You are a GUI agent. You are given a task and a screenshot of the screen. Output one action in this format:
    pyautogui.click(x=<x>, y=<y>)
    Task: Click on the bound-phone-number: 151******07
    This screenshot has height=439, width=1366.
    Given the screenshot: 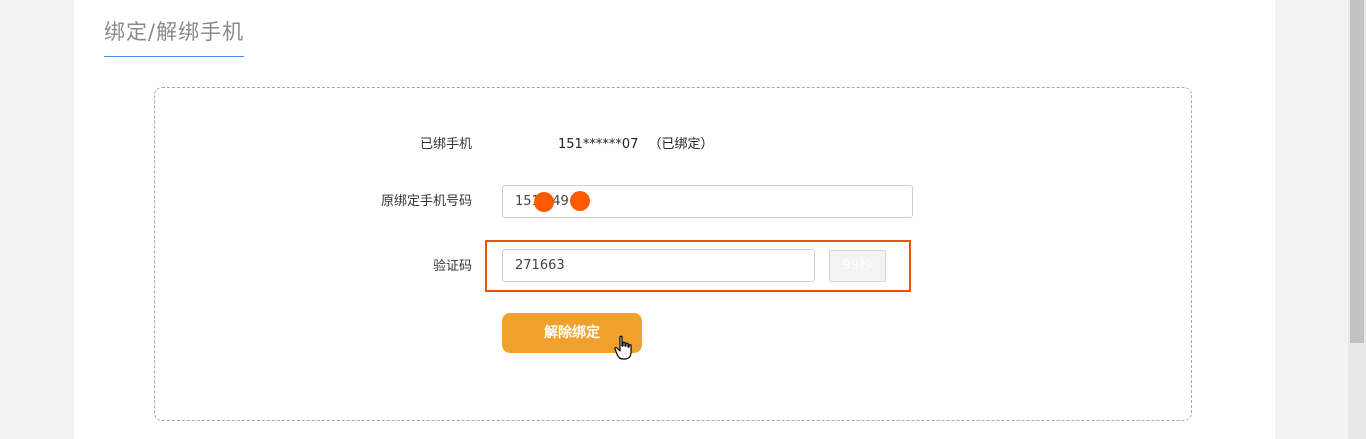 What is the action you would take?
    pyautogui.click(x=598, y=144)
    